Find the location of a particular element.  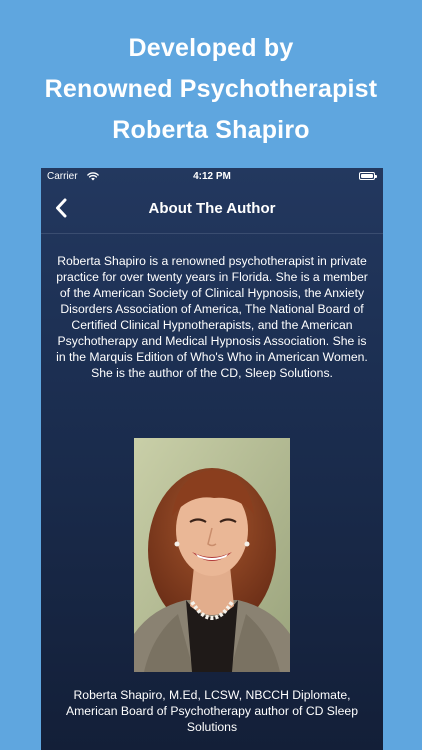

status-bar: Carrier 4:12 PM is located at coordinates (212, 177).